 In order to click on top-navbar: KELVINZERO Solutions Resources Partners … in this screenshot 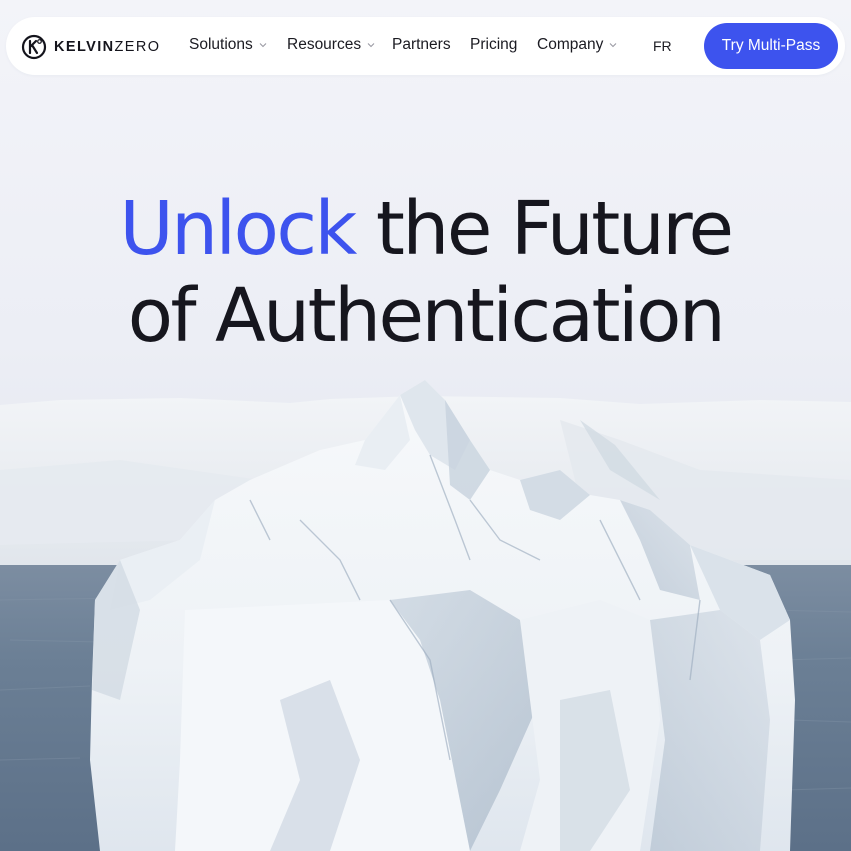, I will do `click(425, 46)`.